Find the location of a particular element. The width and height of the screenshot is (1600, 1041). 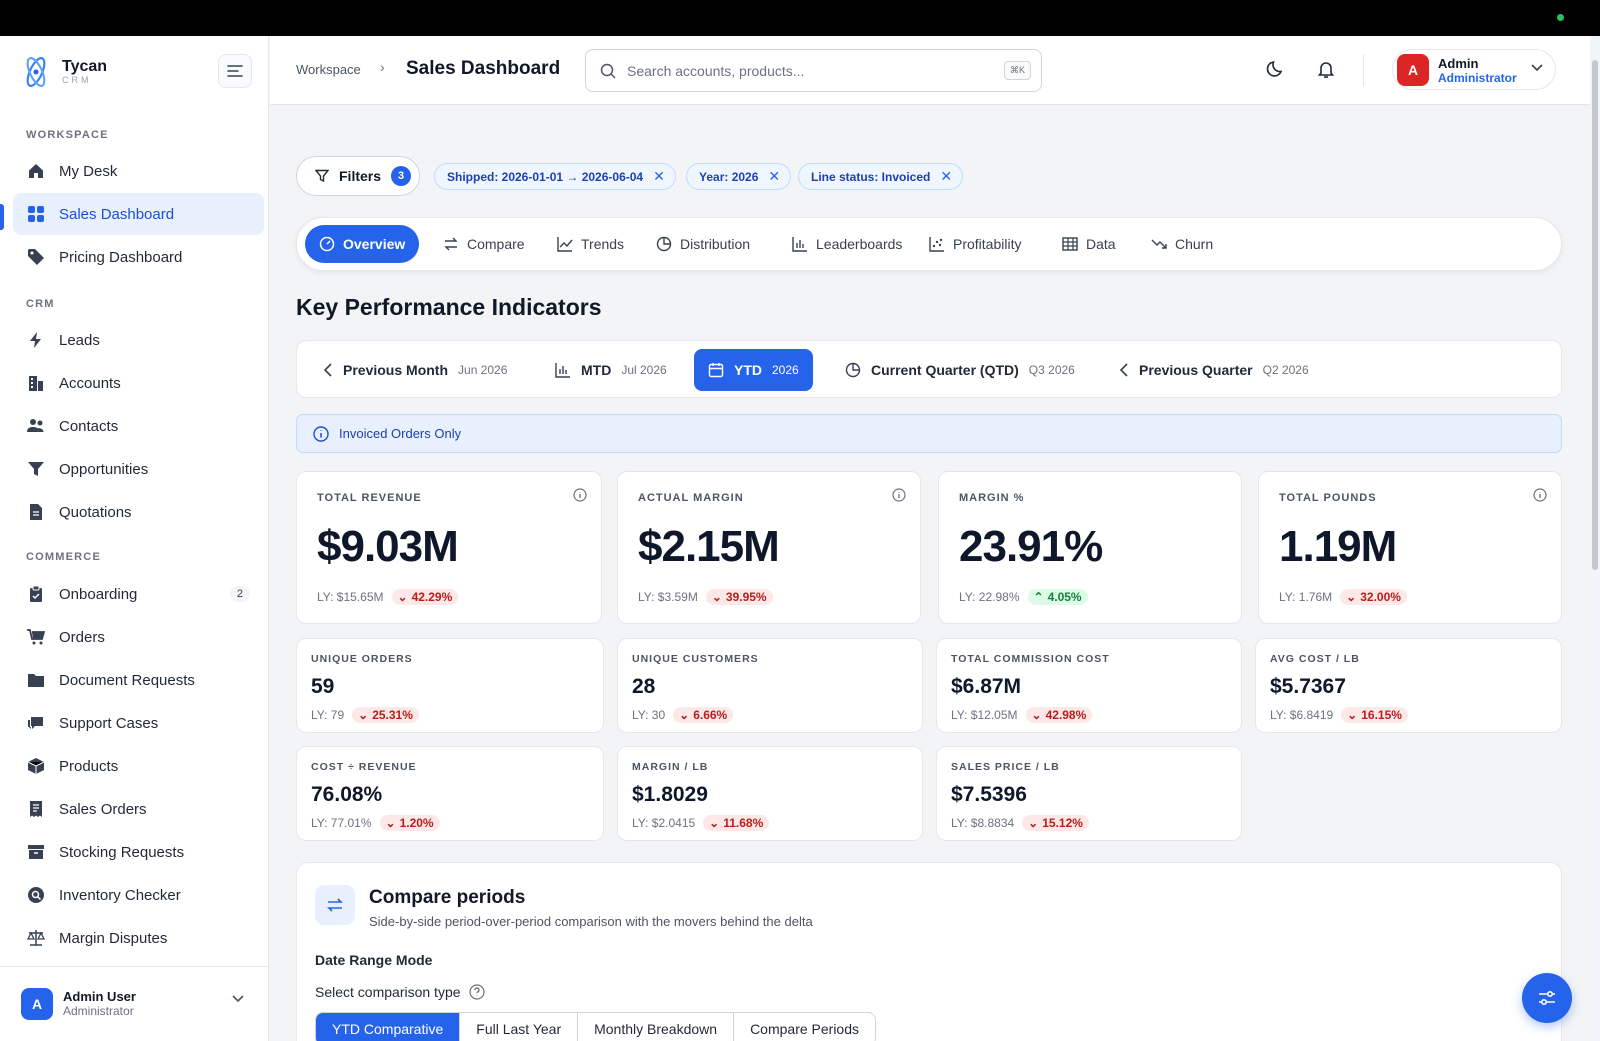

kpi-label: SALES PRICE / LB is located at coordinates (1005, 767).